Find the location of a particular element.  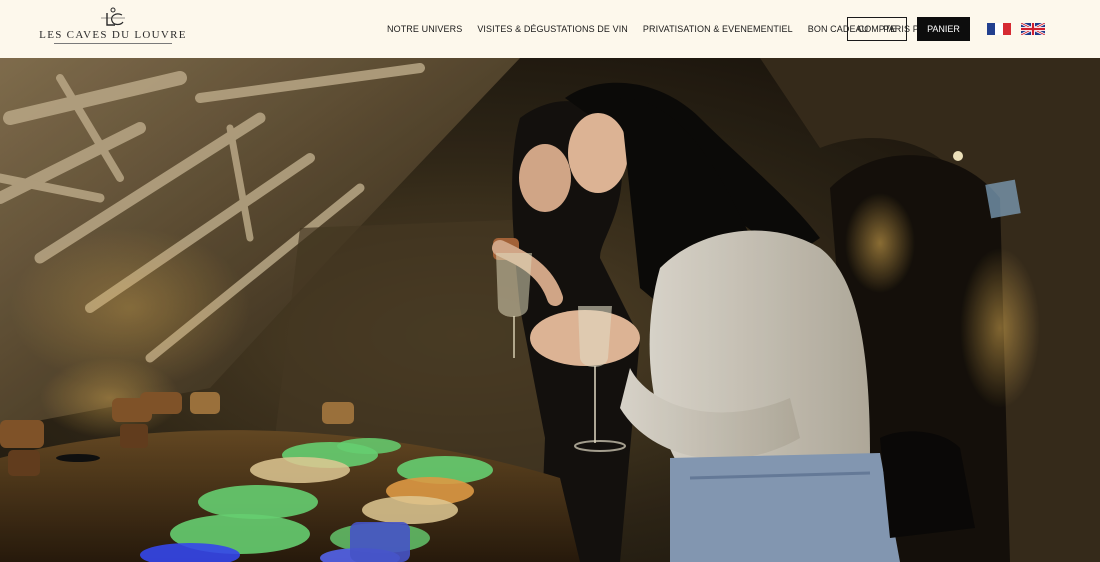

logo-text: LES CAVES DU LOUVRE is located at coordinates (113, 35).